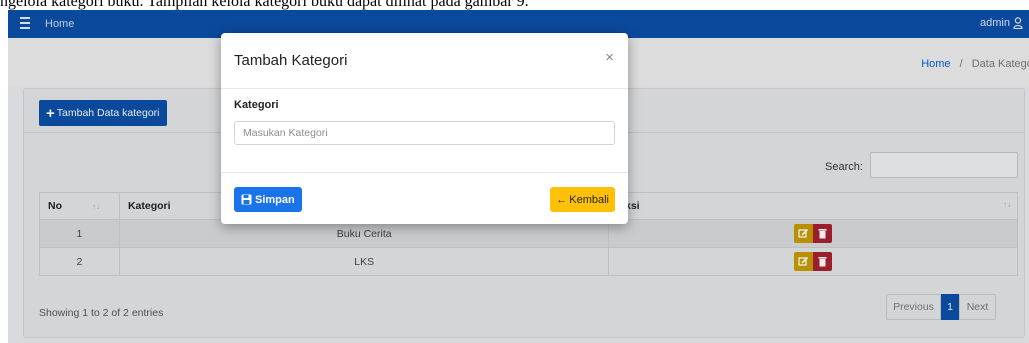 This screenshot has height=343, width=1029. I want to click on plus-icon: +, so click(50, 113).